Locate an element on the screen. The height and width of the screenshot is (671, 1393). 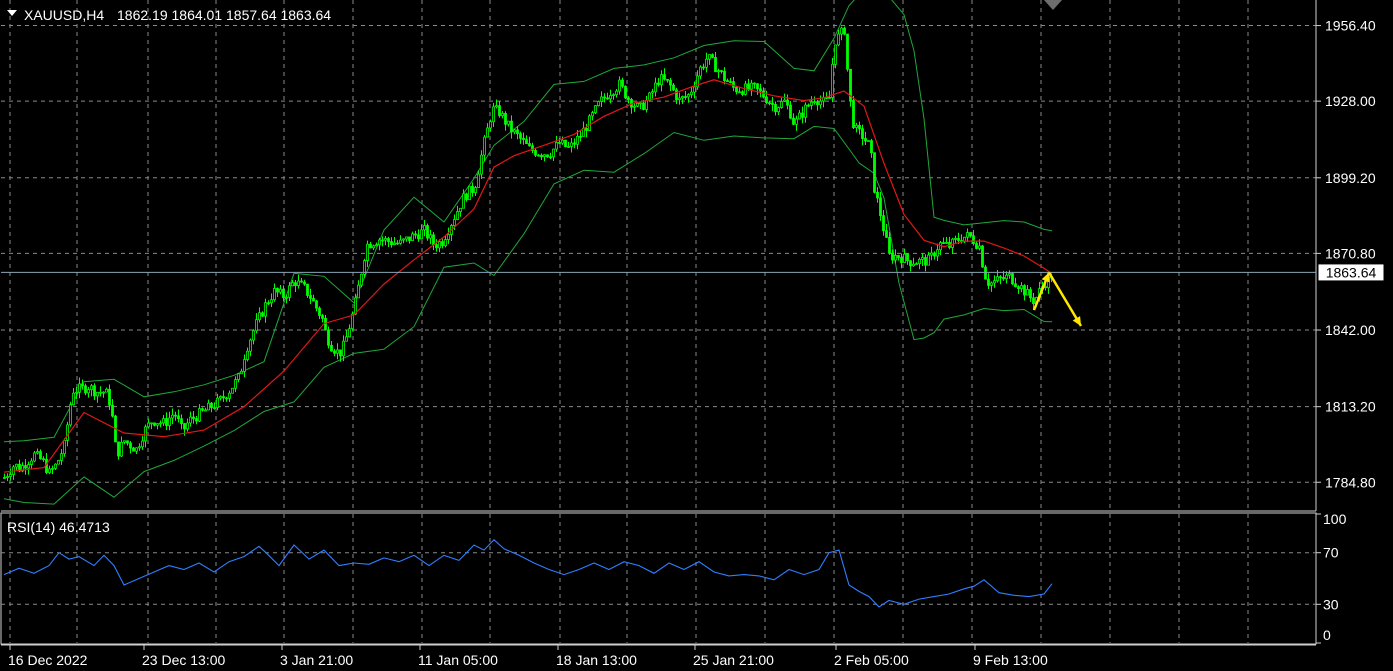
time-tick-label: 3 Jan 21:00 is located at coordinates (316, 660).